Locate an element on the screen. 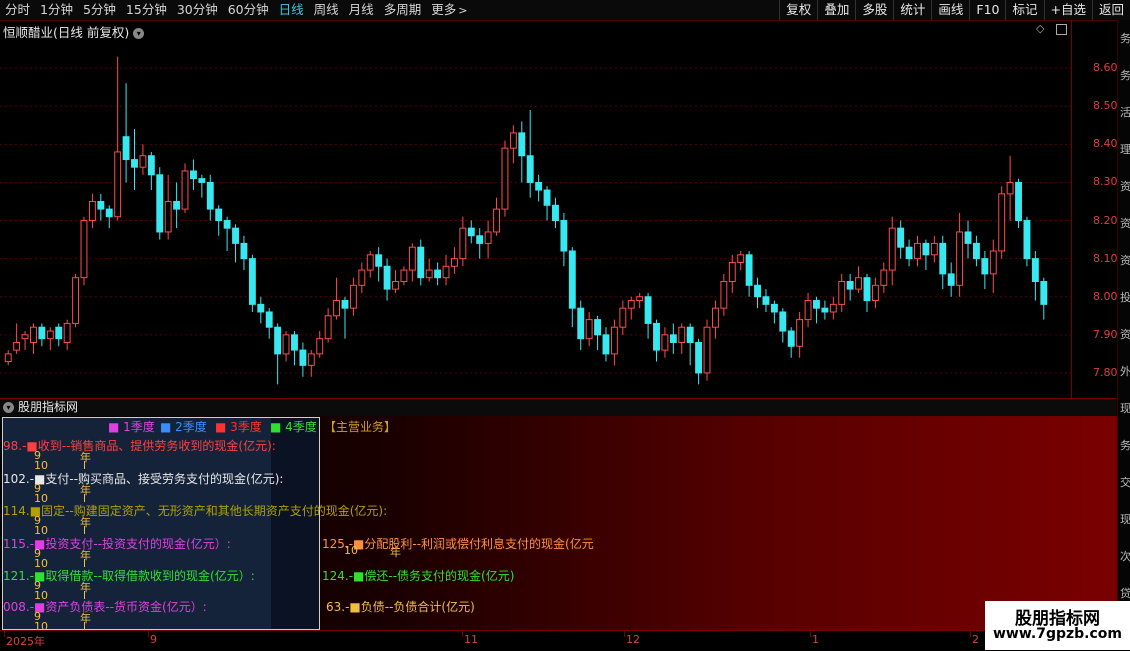 The height and width of the screenshot is (651, 1130). timeframe-tab: 5分钟 is located at coordinates (99, 10).